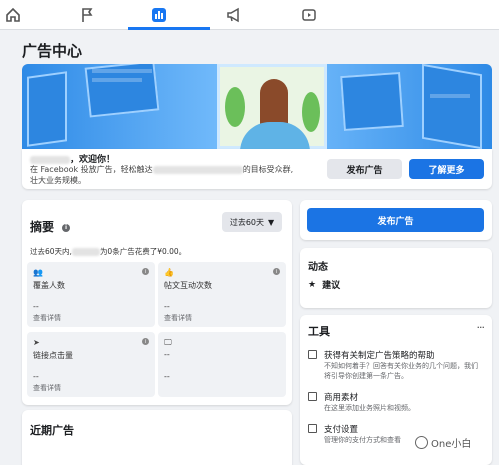 The height and width of the screenshot is (465, 499). Describe the element at coordinates (309, 15) in the screenshot. I see `video-icon` at that location.